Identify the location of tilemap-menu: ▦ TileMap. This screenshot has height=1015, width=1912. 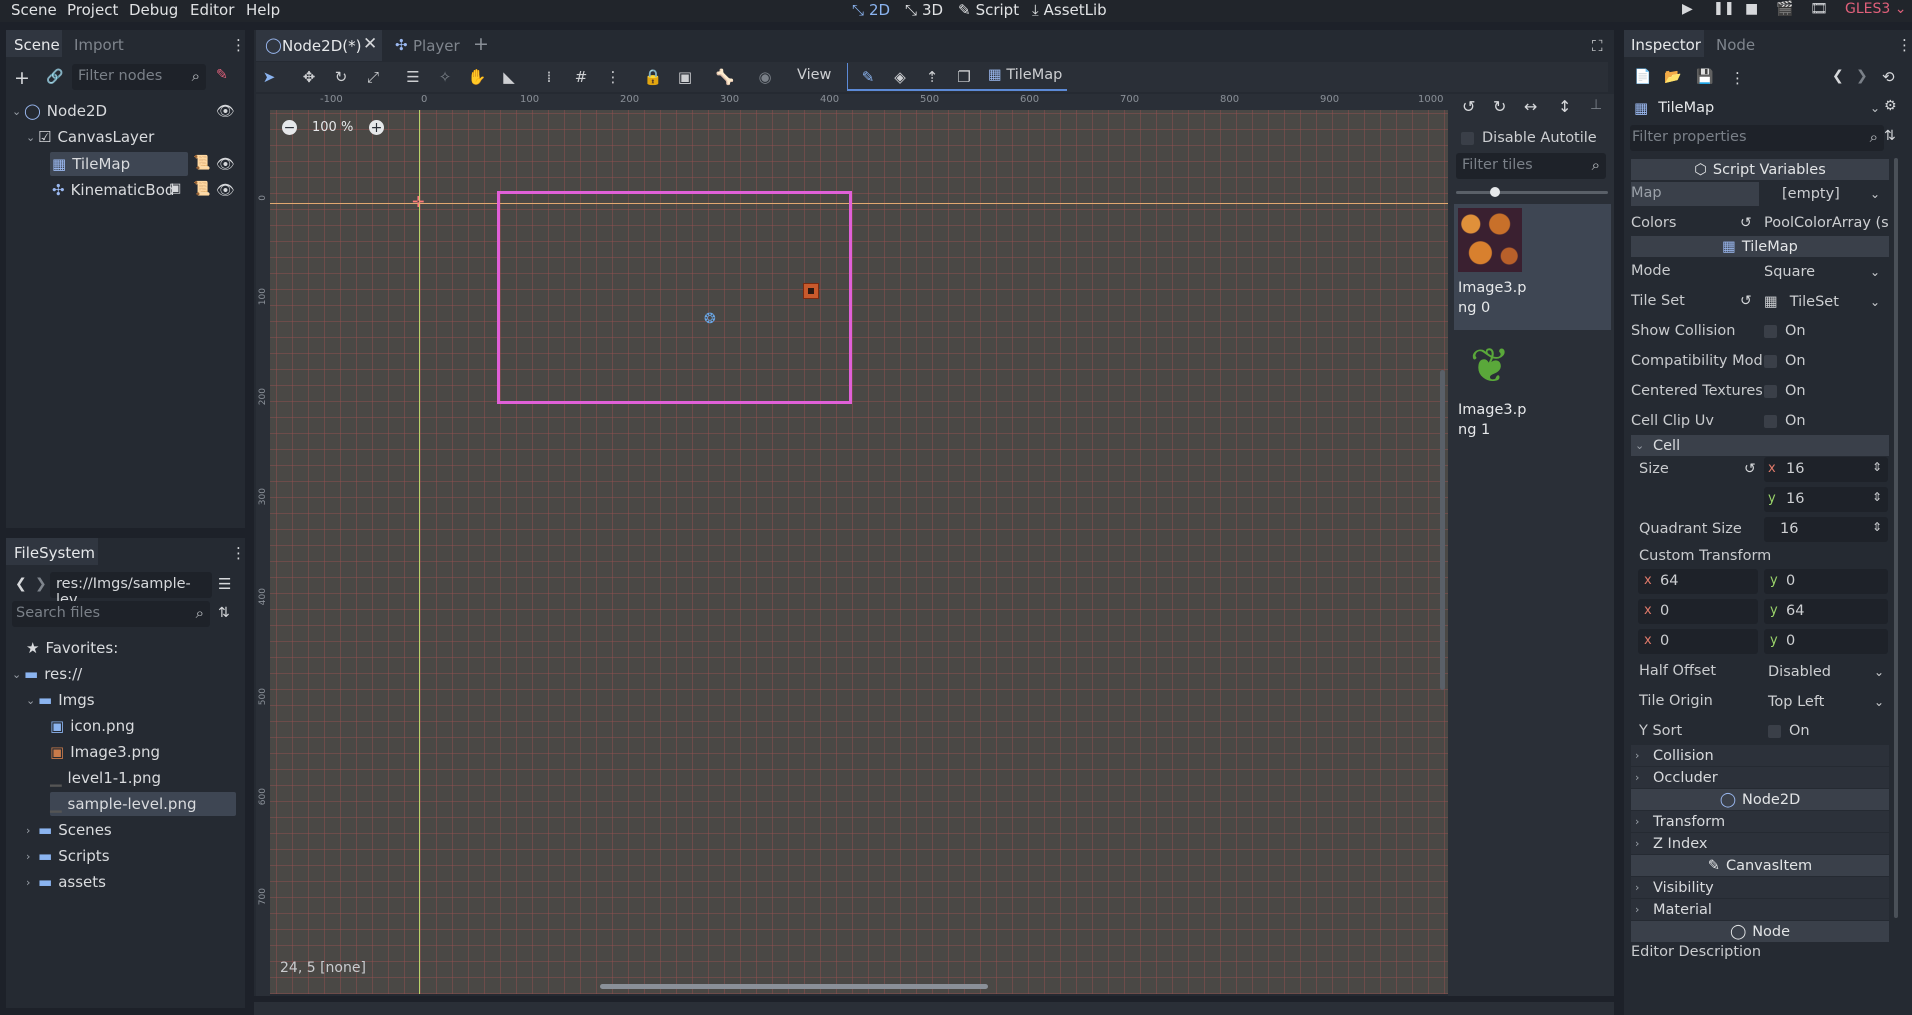
(1025, 75).